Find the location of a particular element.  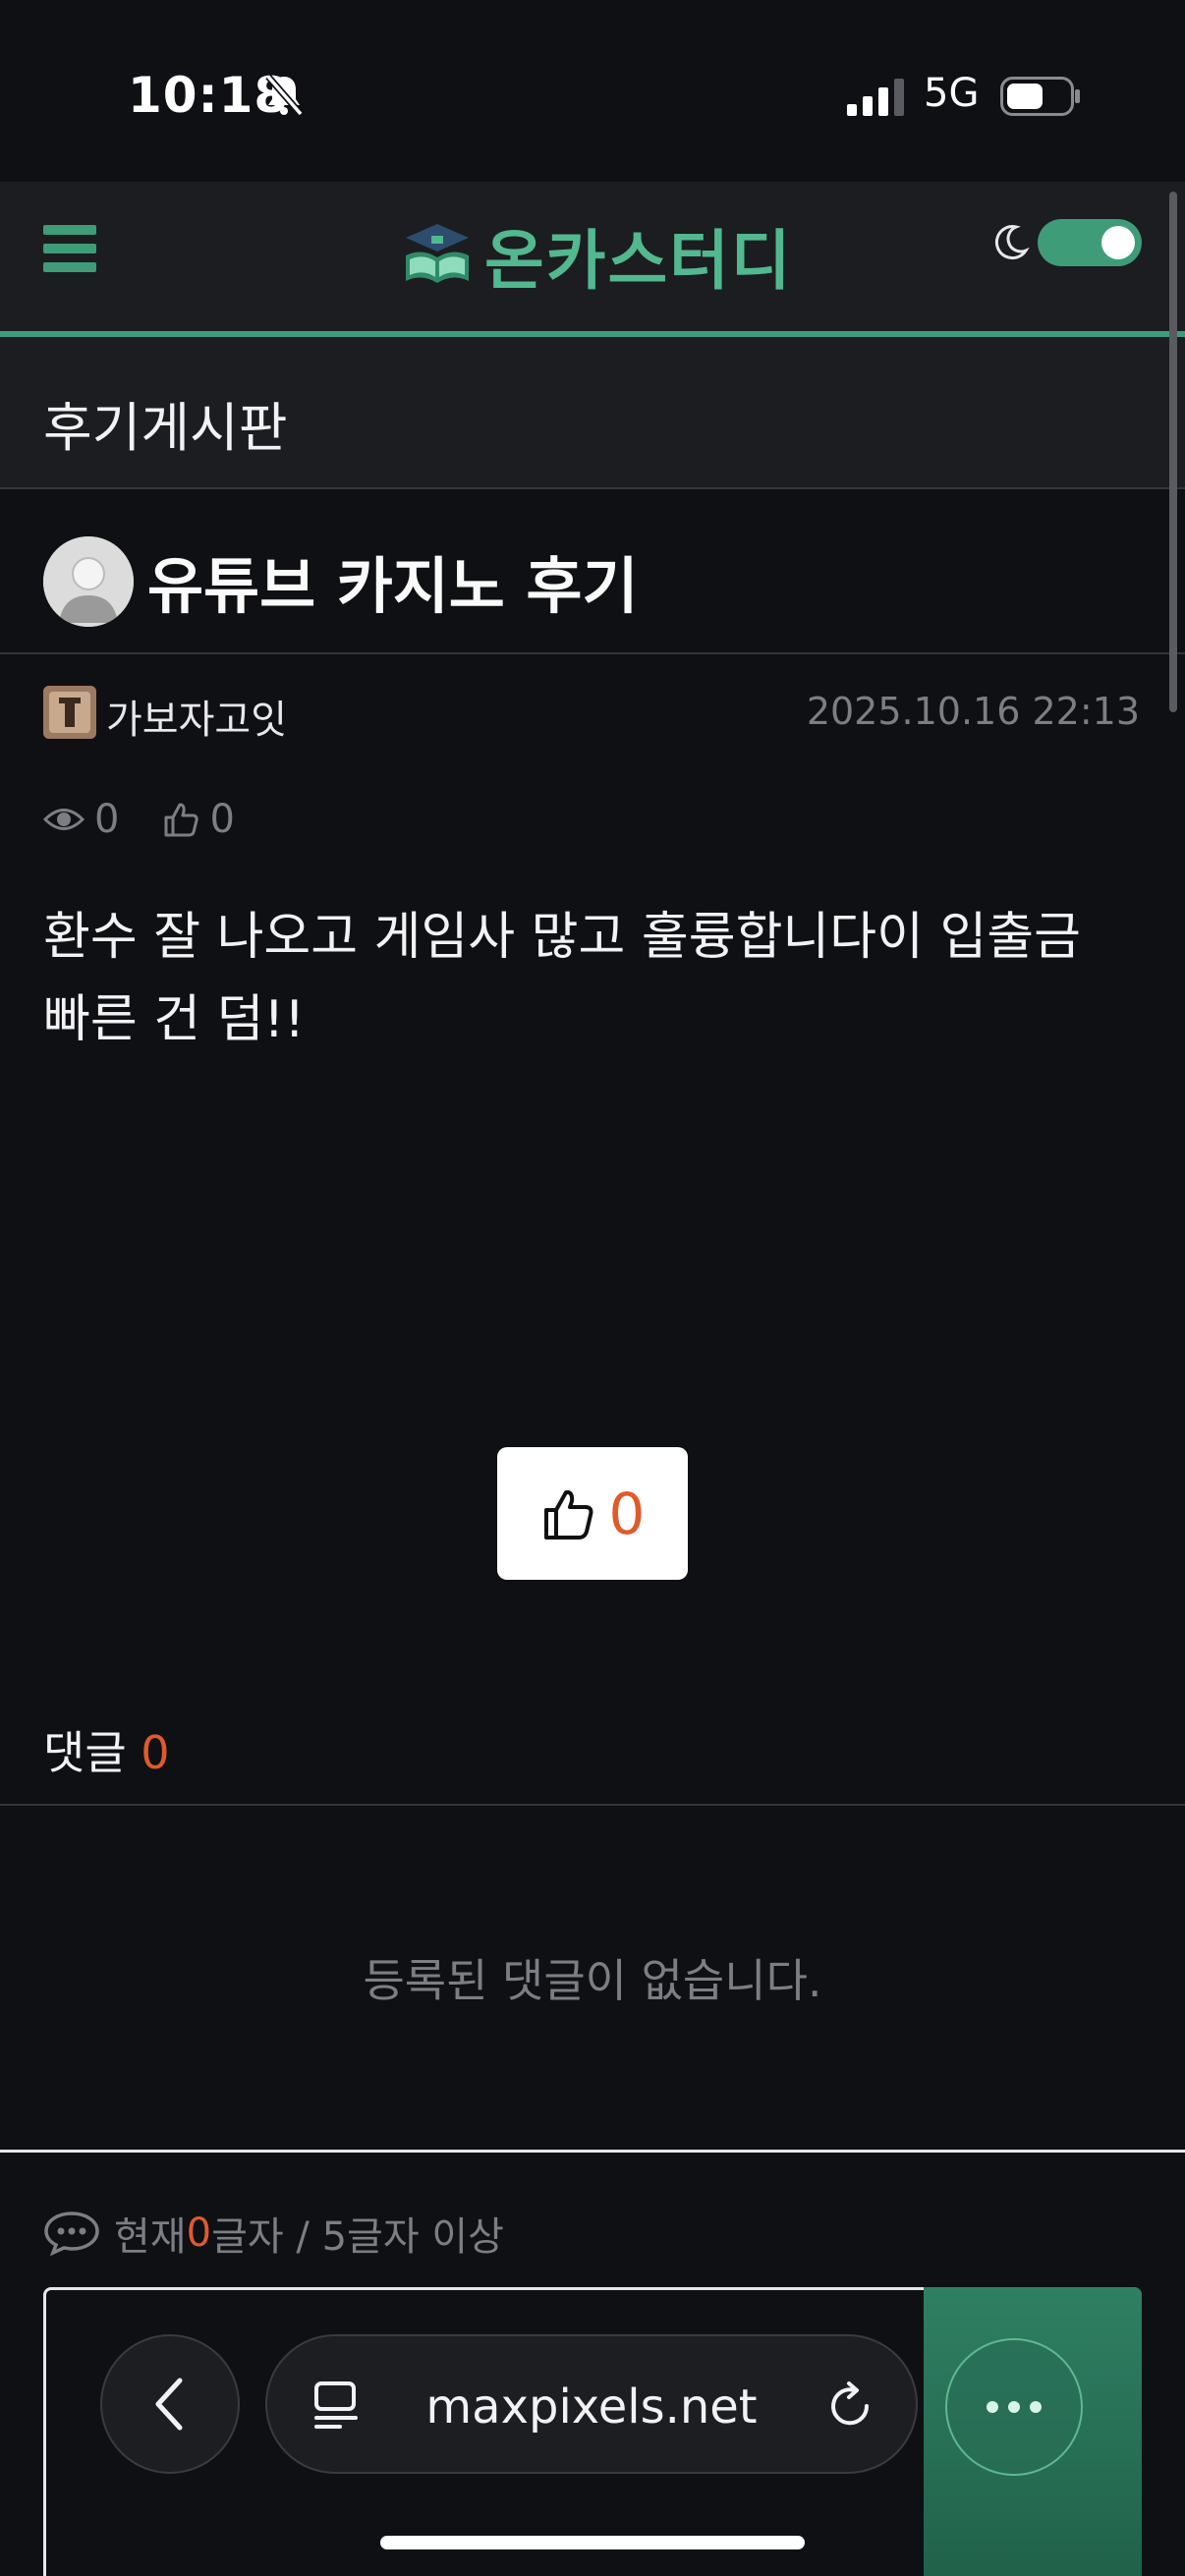

post-date: 2025.10.16 22:13 is located at coordinates (973, 711).